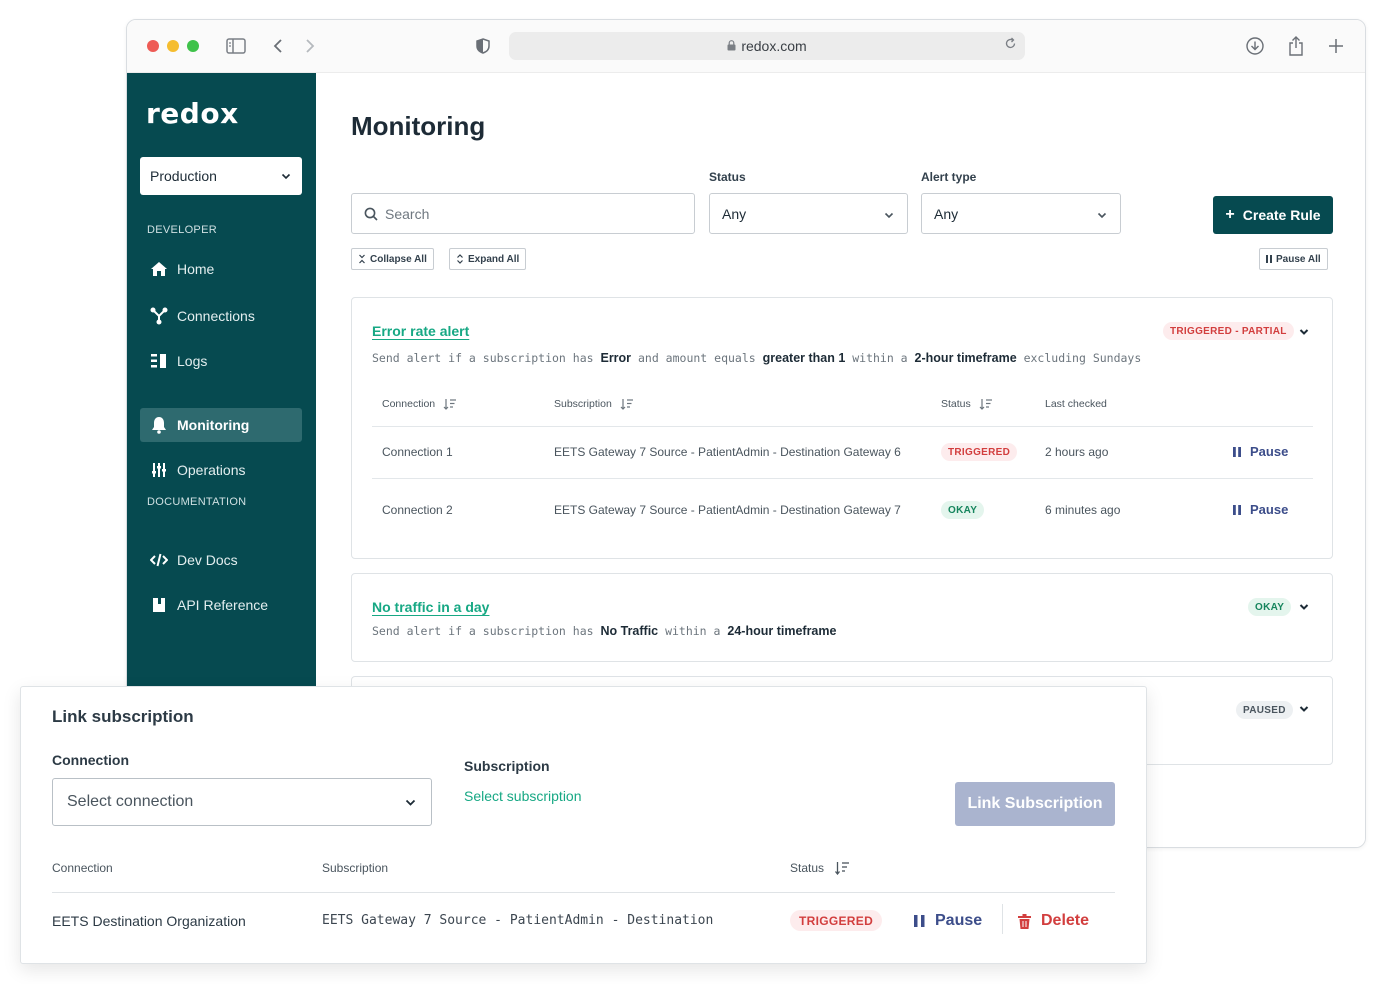  What do you see at coordinates (842, 478) in the screenshot?
I see `table-divider` at bounding box center [842, 478].